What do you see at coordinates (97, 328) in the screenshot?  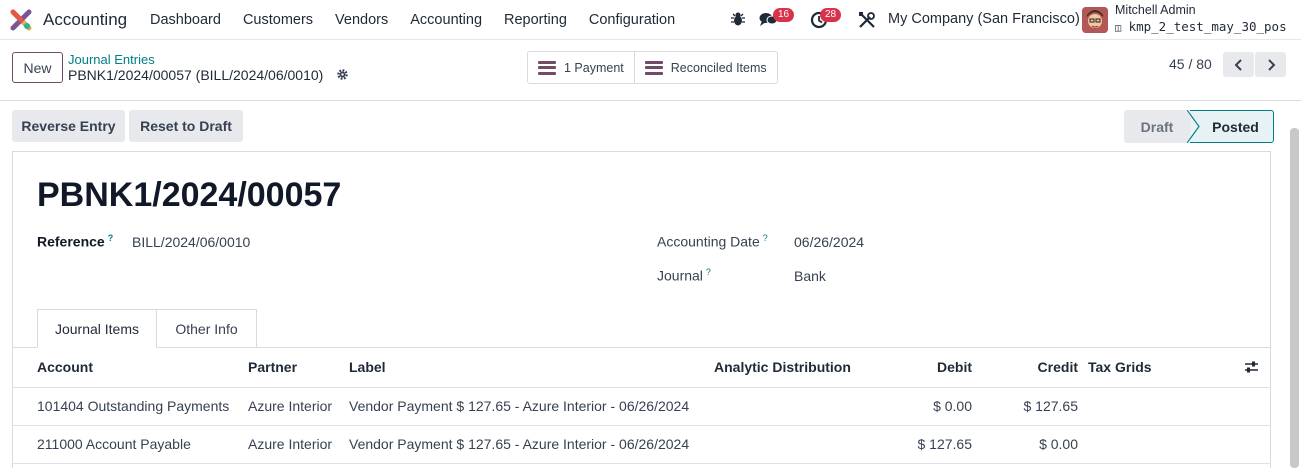 I see `tab-journal-items: Journal Items` at bounding box center [97, 328].